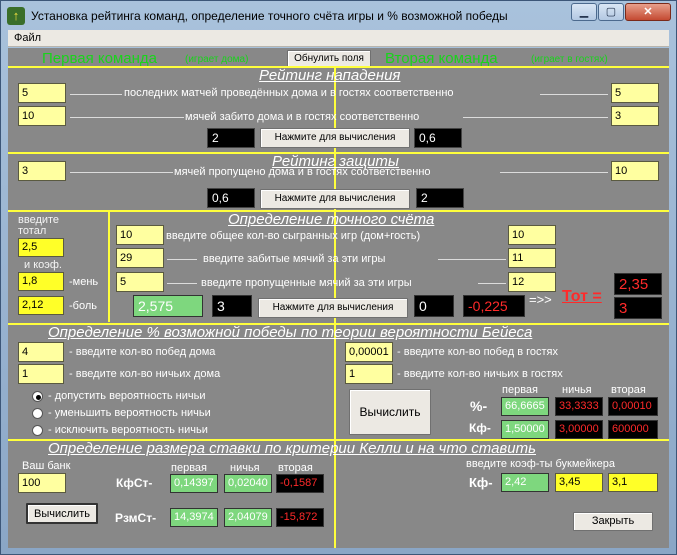  Describe the element at coordinates (37, 396) in the screenshot. I see `radio-allow-draw` at that location.